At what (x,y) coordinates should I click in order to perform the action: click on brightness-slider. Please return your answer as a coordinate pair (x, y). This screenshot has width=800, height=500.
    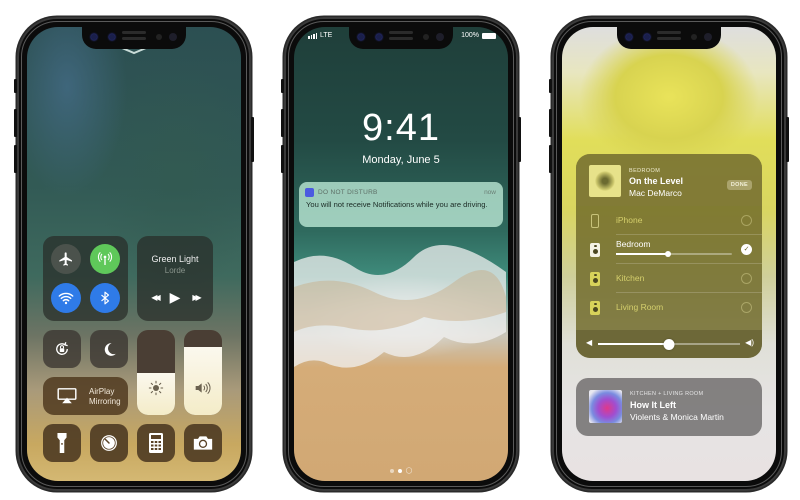
    Looking at the image, I should click on (156, 372).